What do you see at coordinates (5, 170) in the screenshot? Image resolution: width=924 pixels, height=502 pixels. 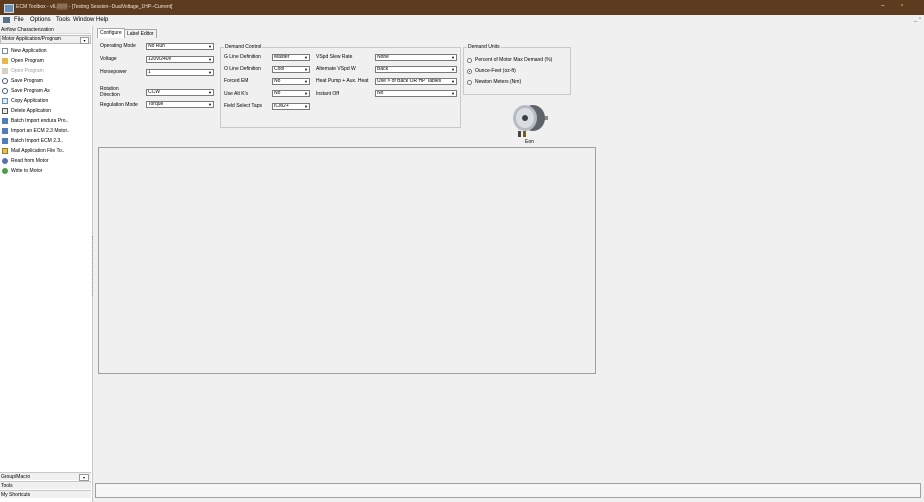 I see `write-motor-icon` at bounding box center [5, 170].